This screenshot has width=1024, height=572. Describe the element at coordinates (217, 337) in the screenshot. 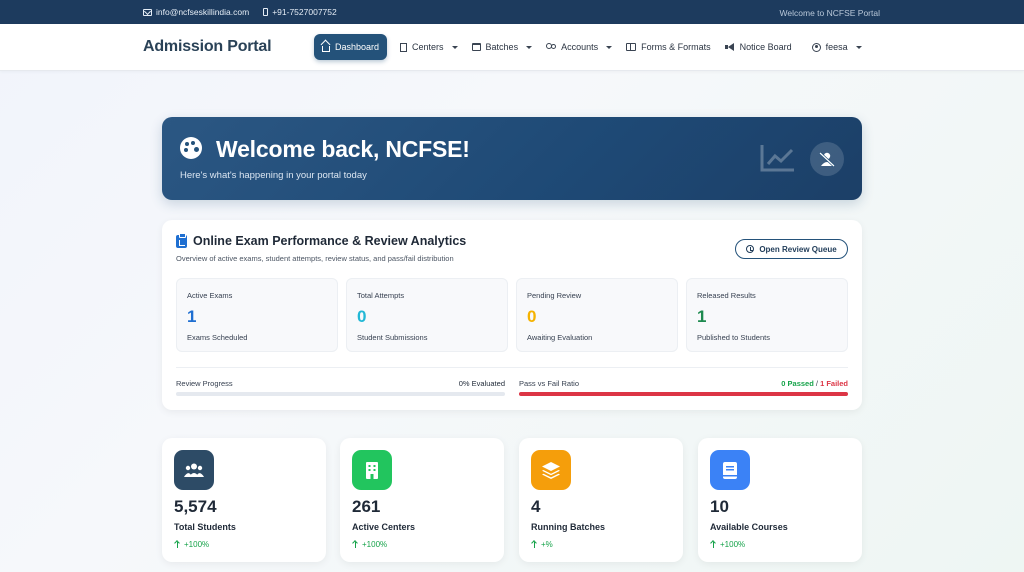

I see `stat-sub: Exams Scheduled` at that location.